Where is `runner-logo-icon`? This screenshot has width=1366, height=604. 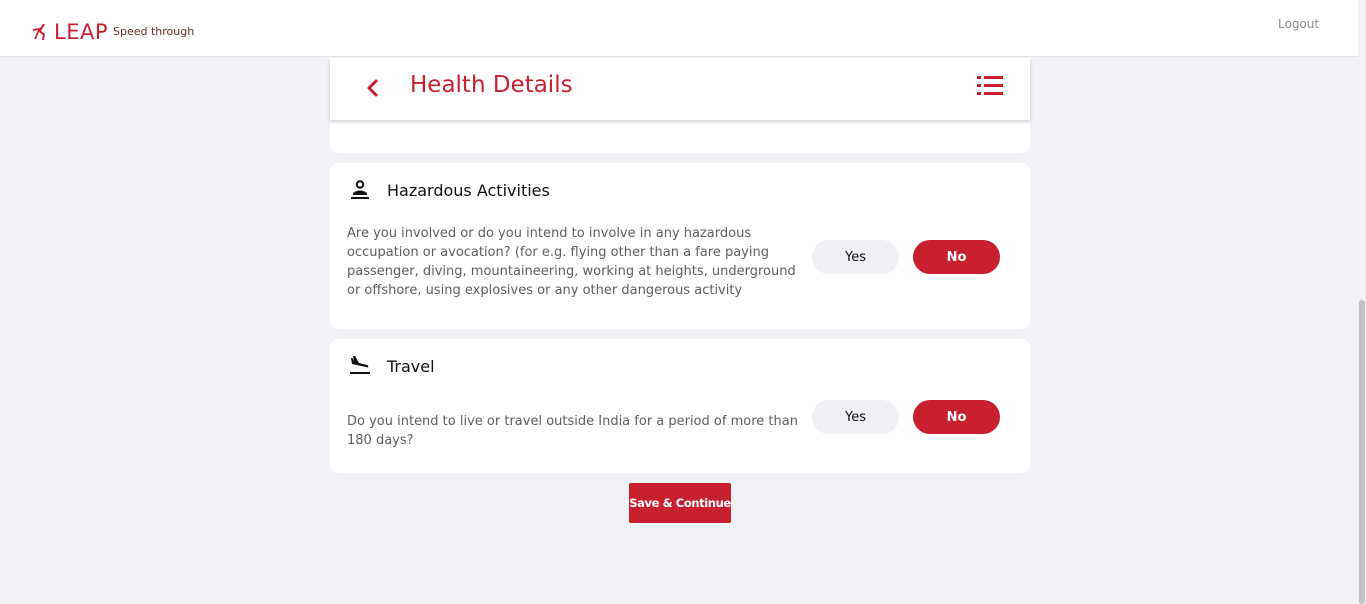 runner-logo-icon is located at coordinates (39, 32).